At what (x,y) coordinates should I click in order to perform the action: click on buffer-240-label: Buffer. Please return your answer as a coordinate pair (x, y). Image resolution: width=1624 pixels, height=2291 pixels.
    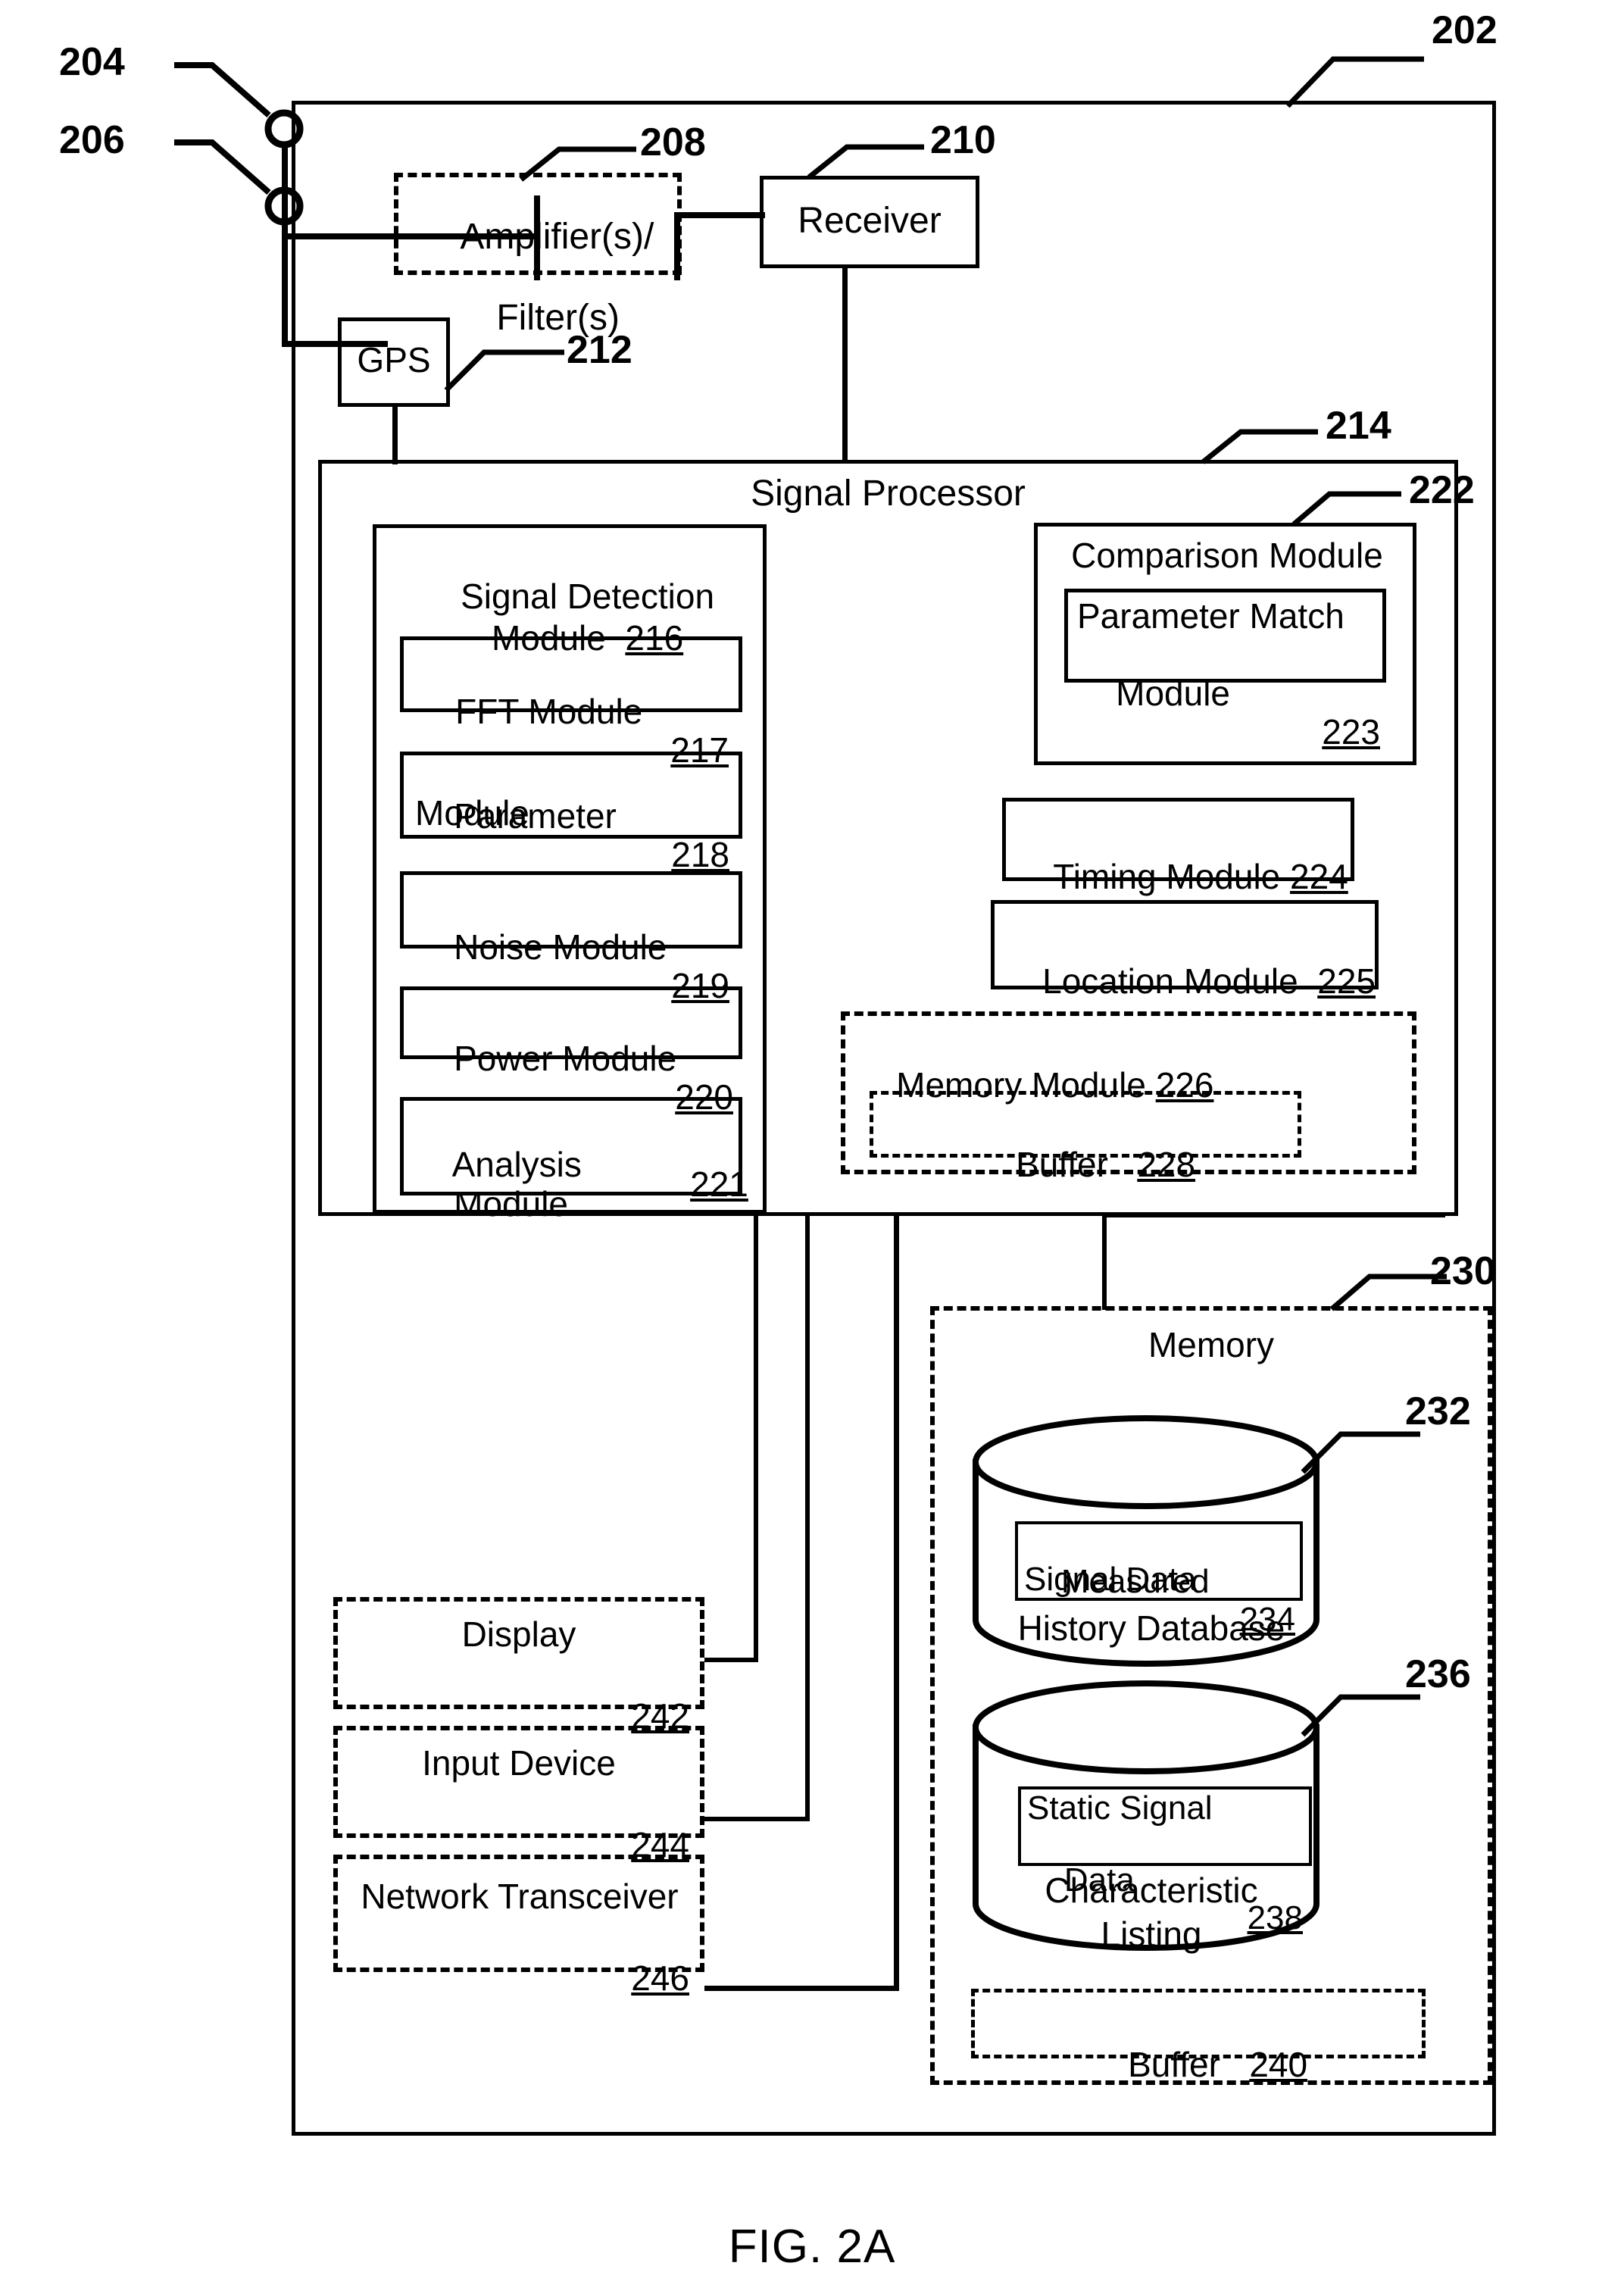
    Looking at the image, I should click on (1174, 2064).